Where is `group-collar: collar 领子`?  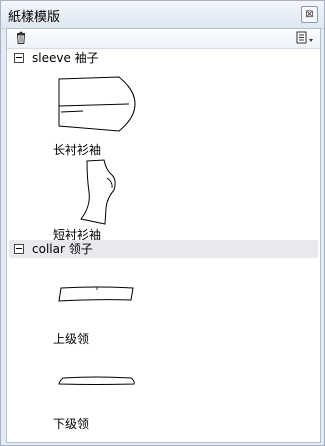
group-collar: collar 领子 is located at coordinates (163, 249).